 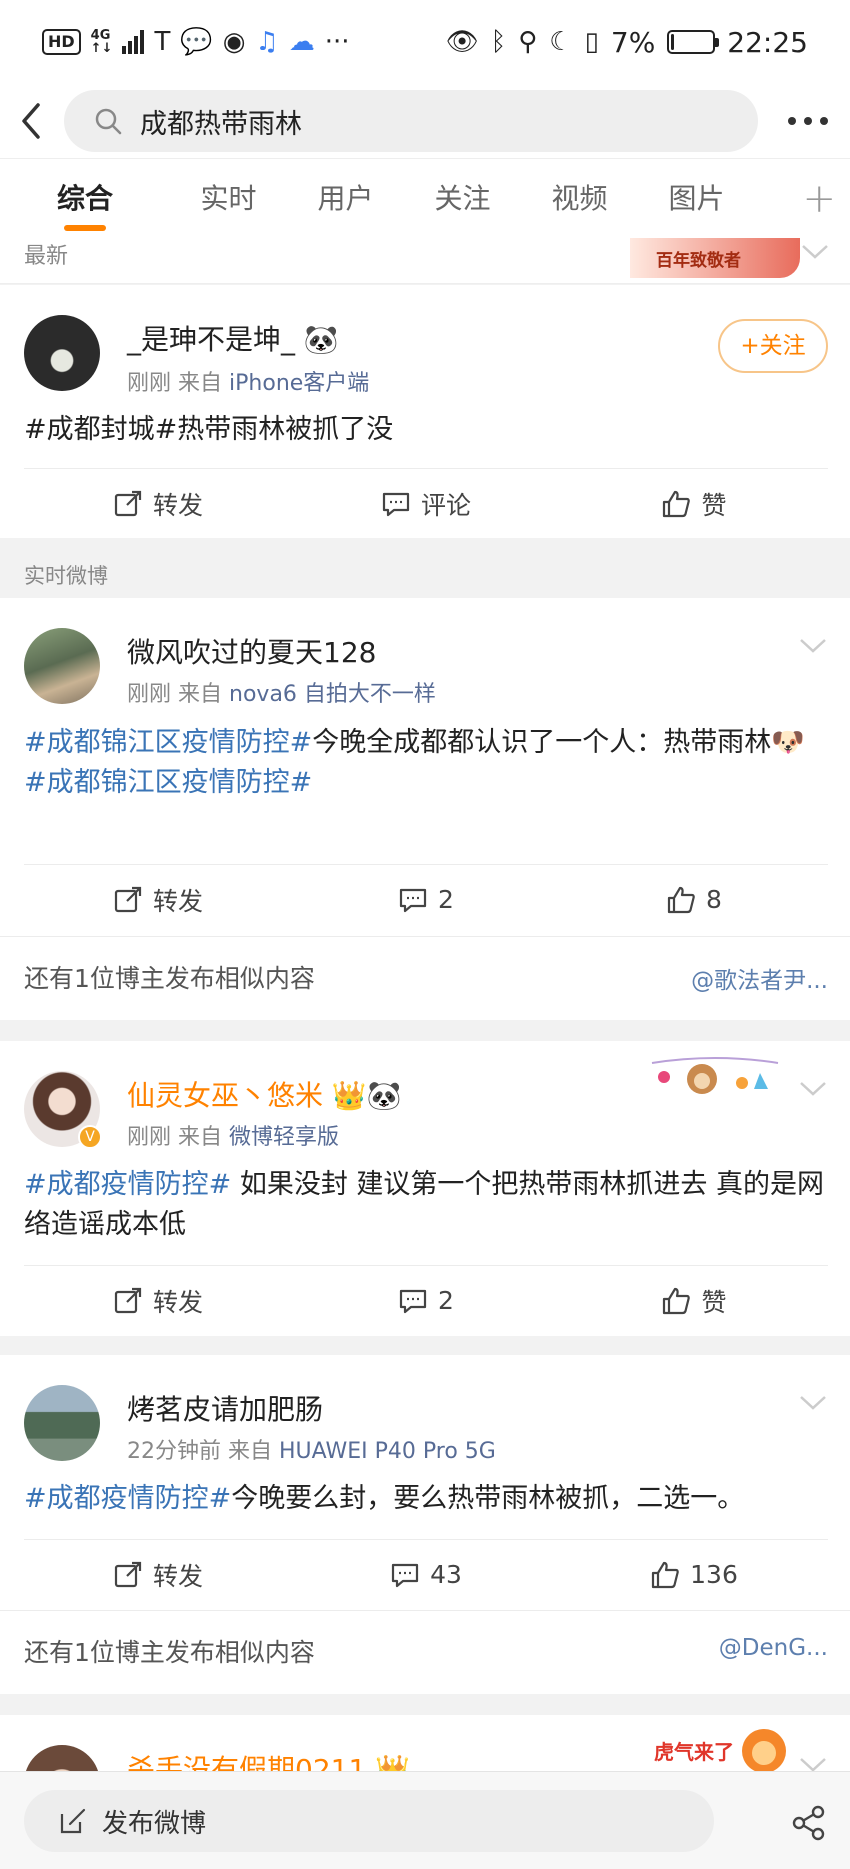 I want to click on latest-header: 最新 百年致敬者, so click(x=425, y=261).